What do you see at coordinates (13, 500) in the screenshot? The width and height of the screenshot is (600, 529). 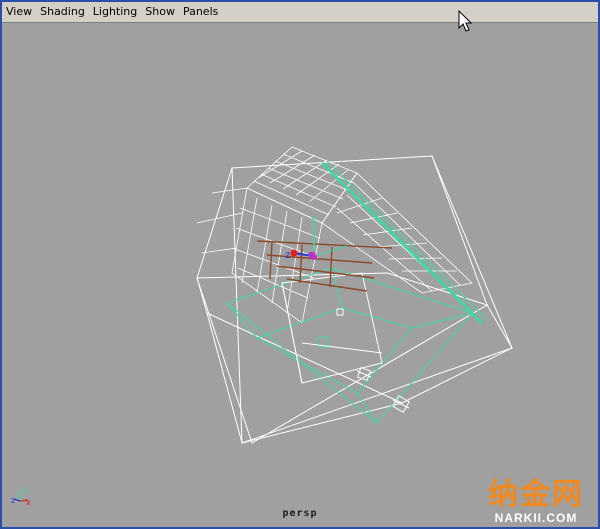 I see `axis-z-label: z` at bounding box center [13, 500].